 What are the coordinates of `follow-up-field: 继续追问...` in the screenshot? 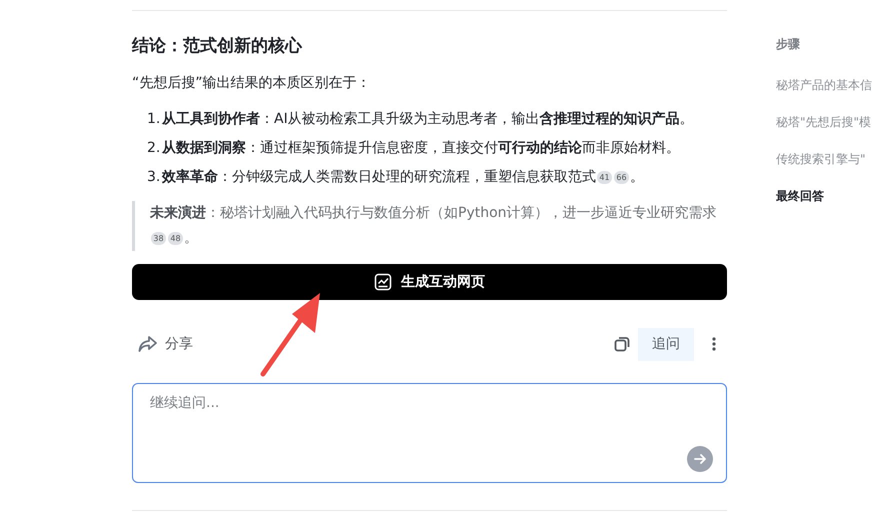 It's located at (429, 433).